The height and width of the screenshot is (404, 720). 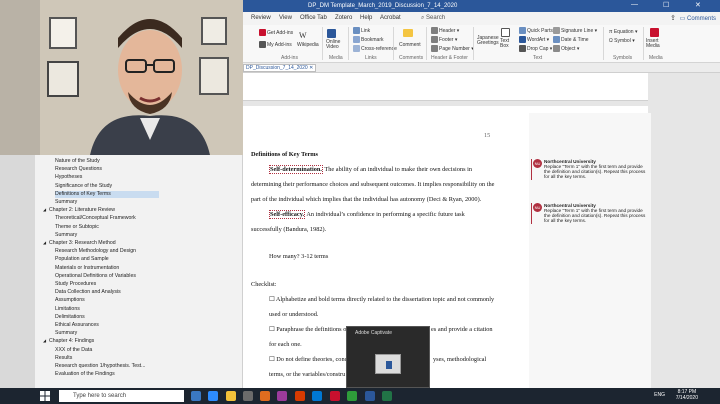 What do you see at coordinates (107, 186) in the screenshot?
I see `nav-item: Significance of the Study` at bounding box center [107, 186].